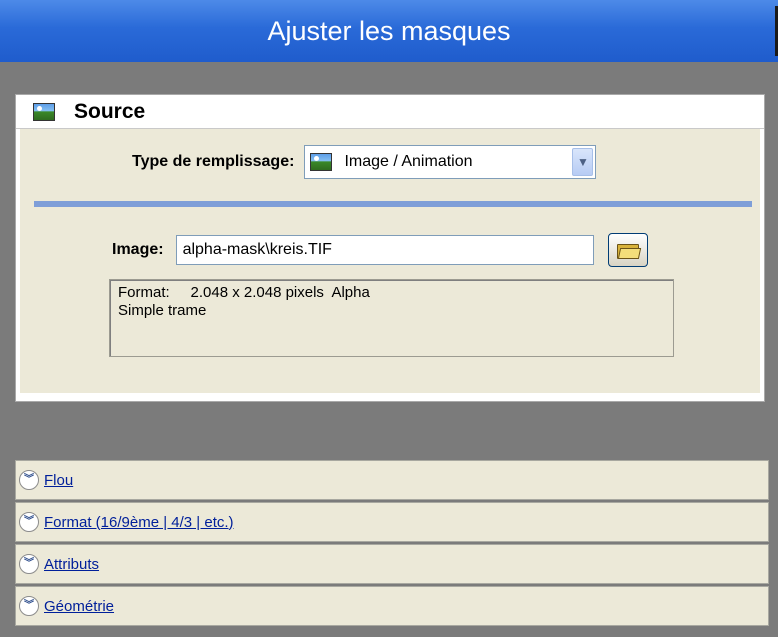  I want to click on source-header: Source, so click(390, 112).